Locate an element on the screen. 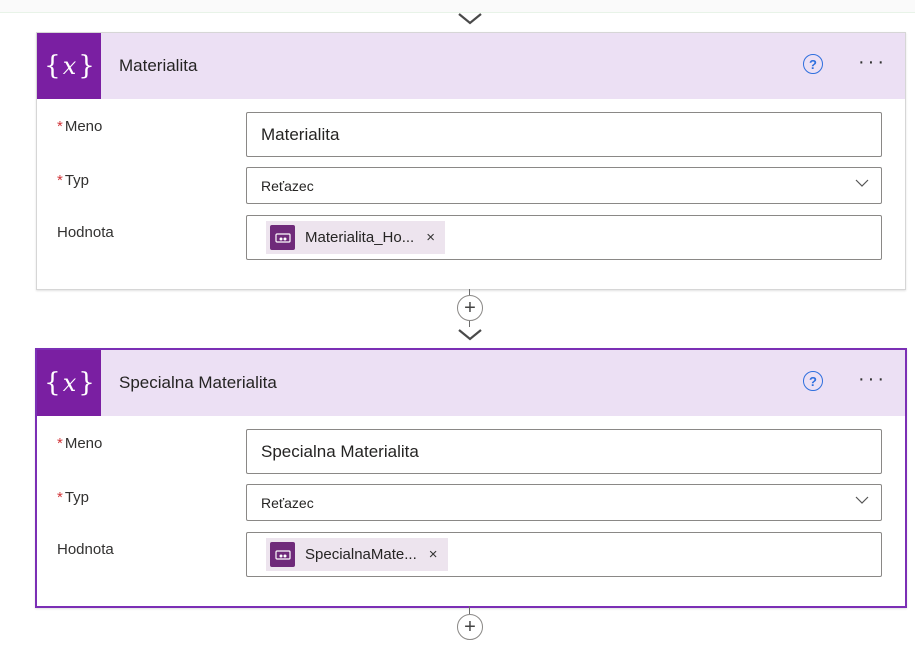 The width and height of the screenshot is (915, 647). name-input: Materialita is located at coordinates (564, 134).